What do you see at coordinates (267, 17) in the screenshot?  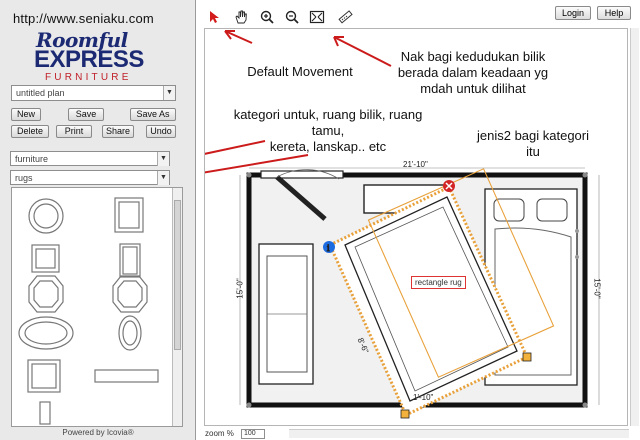 I see `zoom-in-icon` at bounding box center [267, 17].